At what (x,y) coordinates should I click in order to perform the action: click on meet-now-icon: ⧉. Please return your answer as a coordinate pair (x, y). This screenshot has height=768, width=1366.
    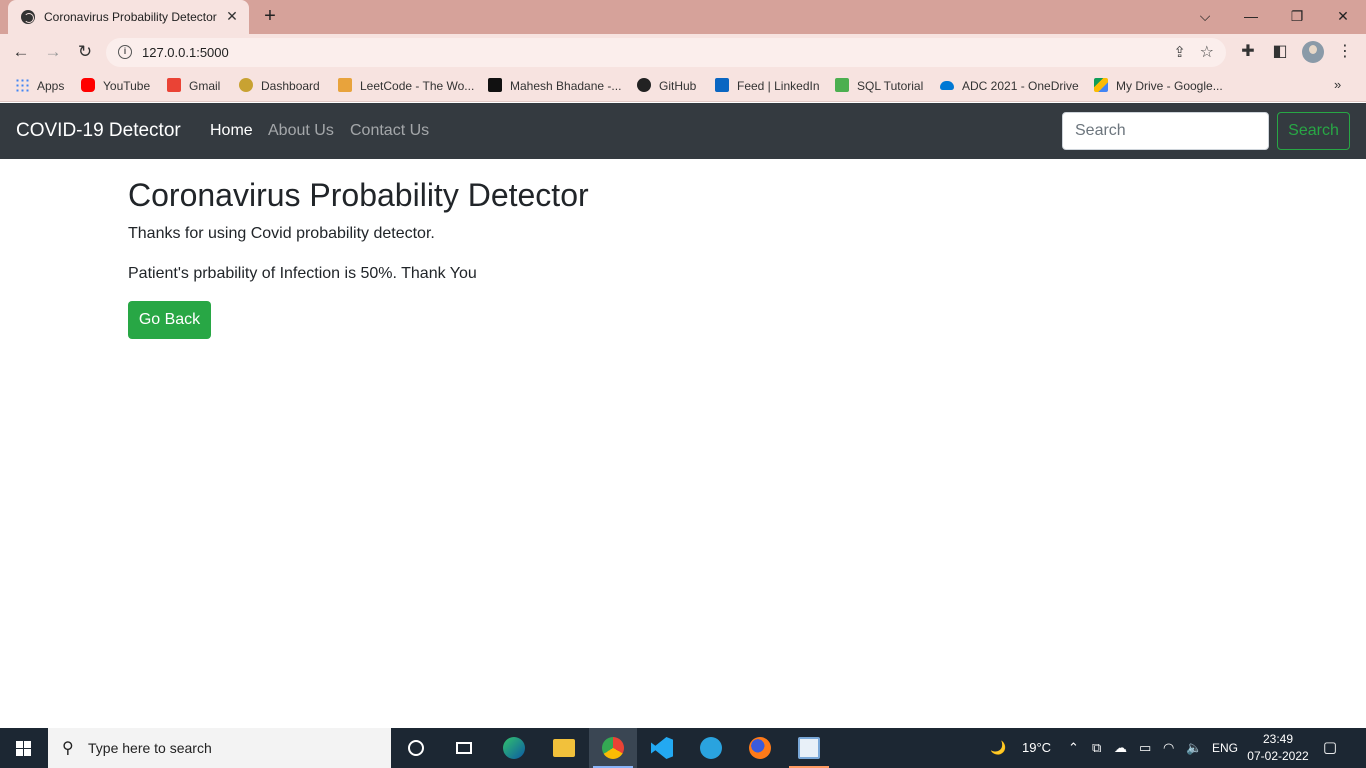
    Looking at the image, I should click on (1096, 748).